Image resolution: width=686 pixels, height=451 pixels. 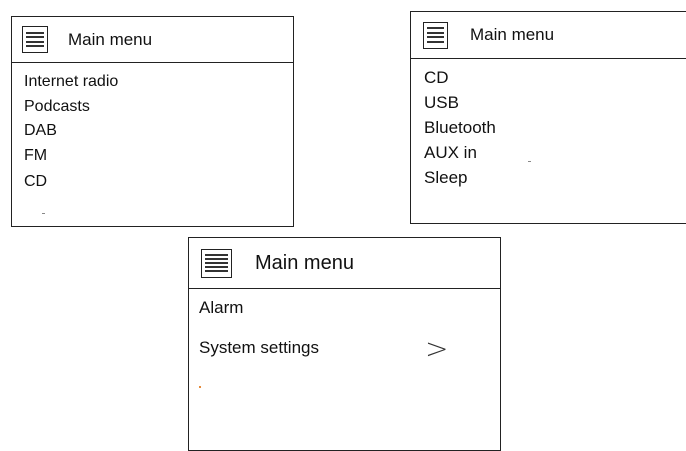 I want to click on menu-item-alarm: Alarm, so click(x=221, y=308).